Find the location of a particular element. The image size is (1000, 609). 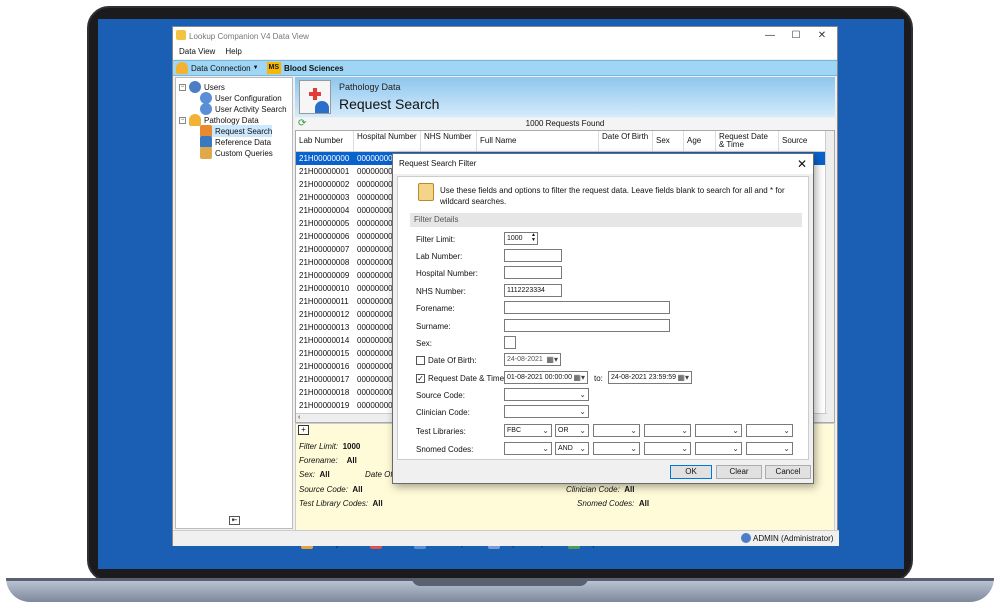

dob-date-picker: 24-08-2021 ▦▾ is located at coordinates (532, 359).